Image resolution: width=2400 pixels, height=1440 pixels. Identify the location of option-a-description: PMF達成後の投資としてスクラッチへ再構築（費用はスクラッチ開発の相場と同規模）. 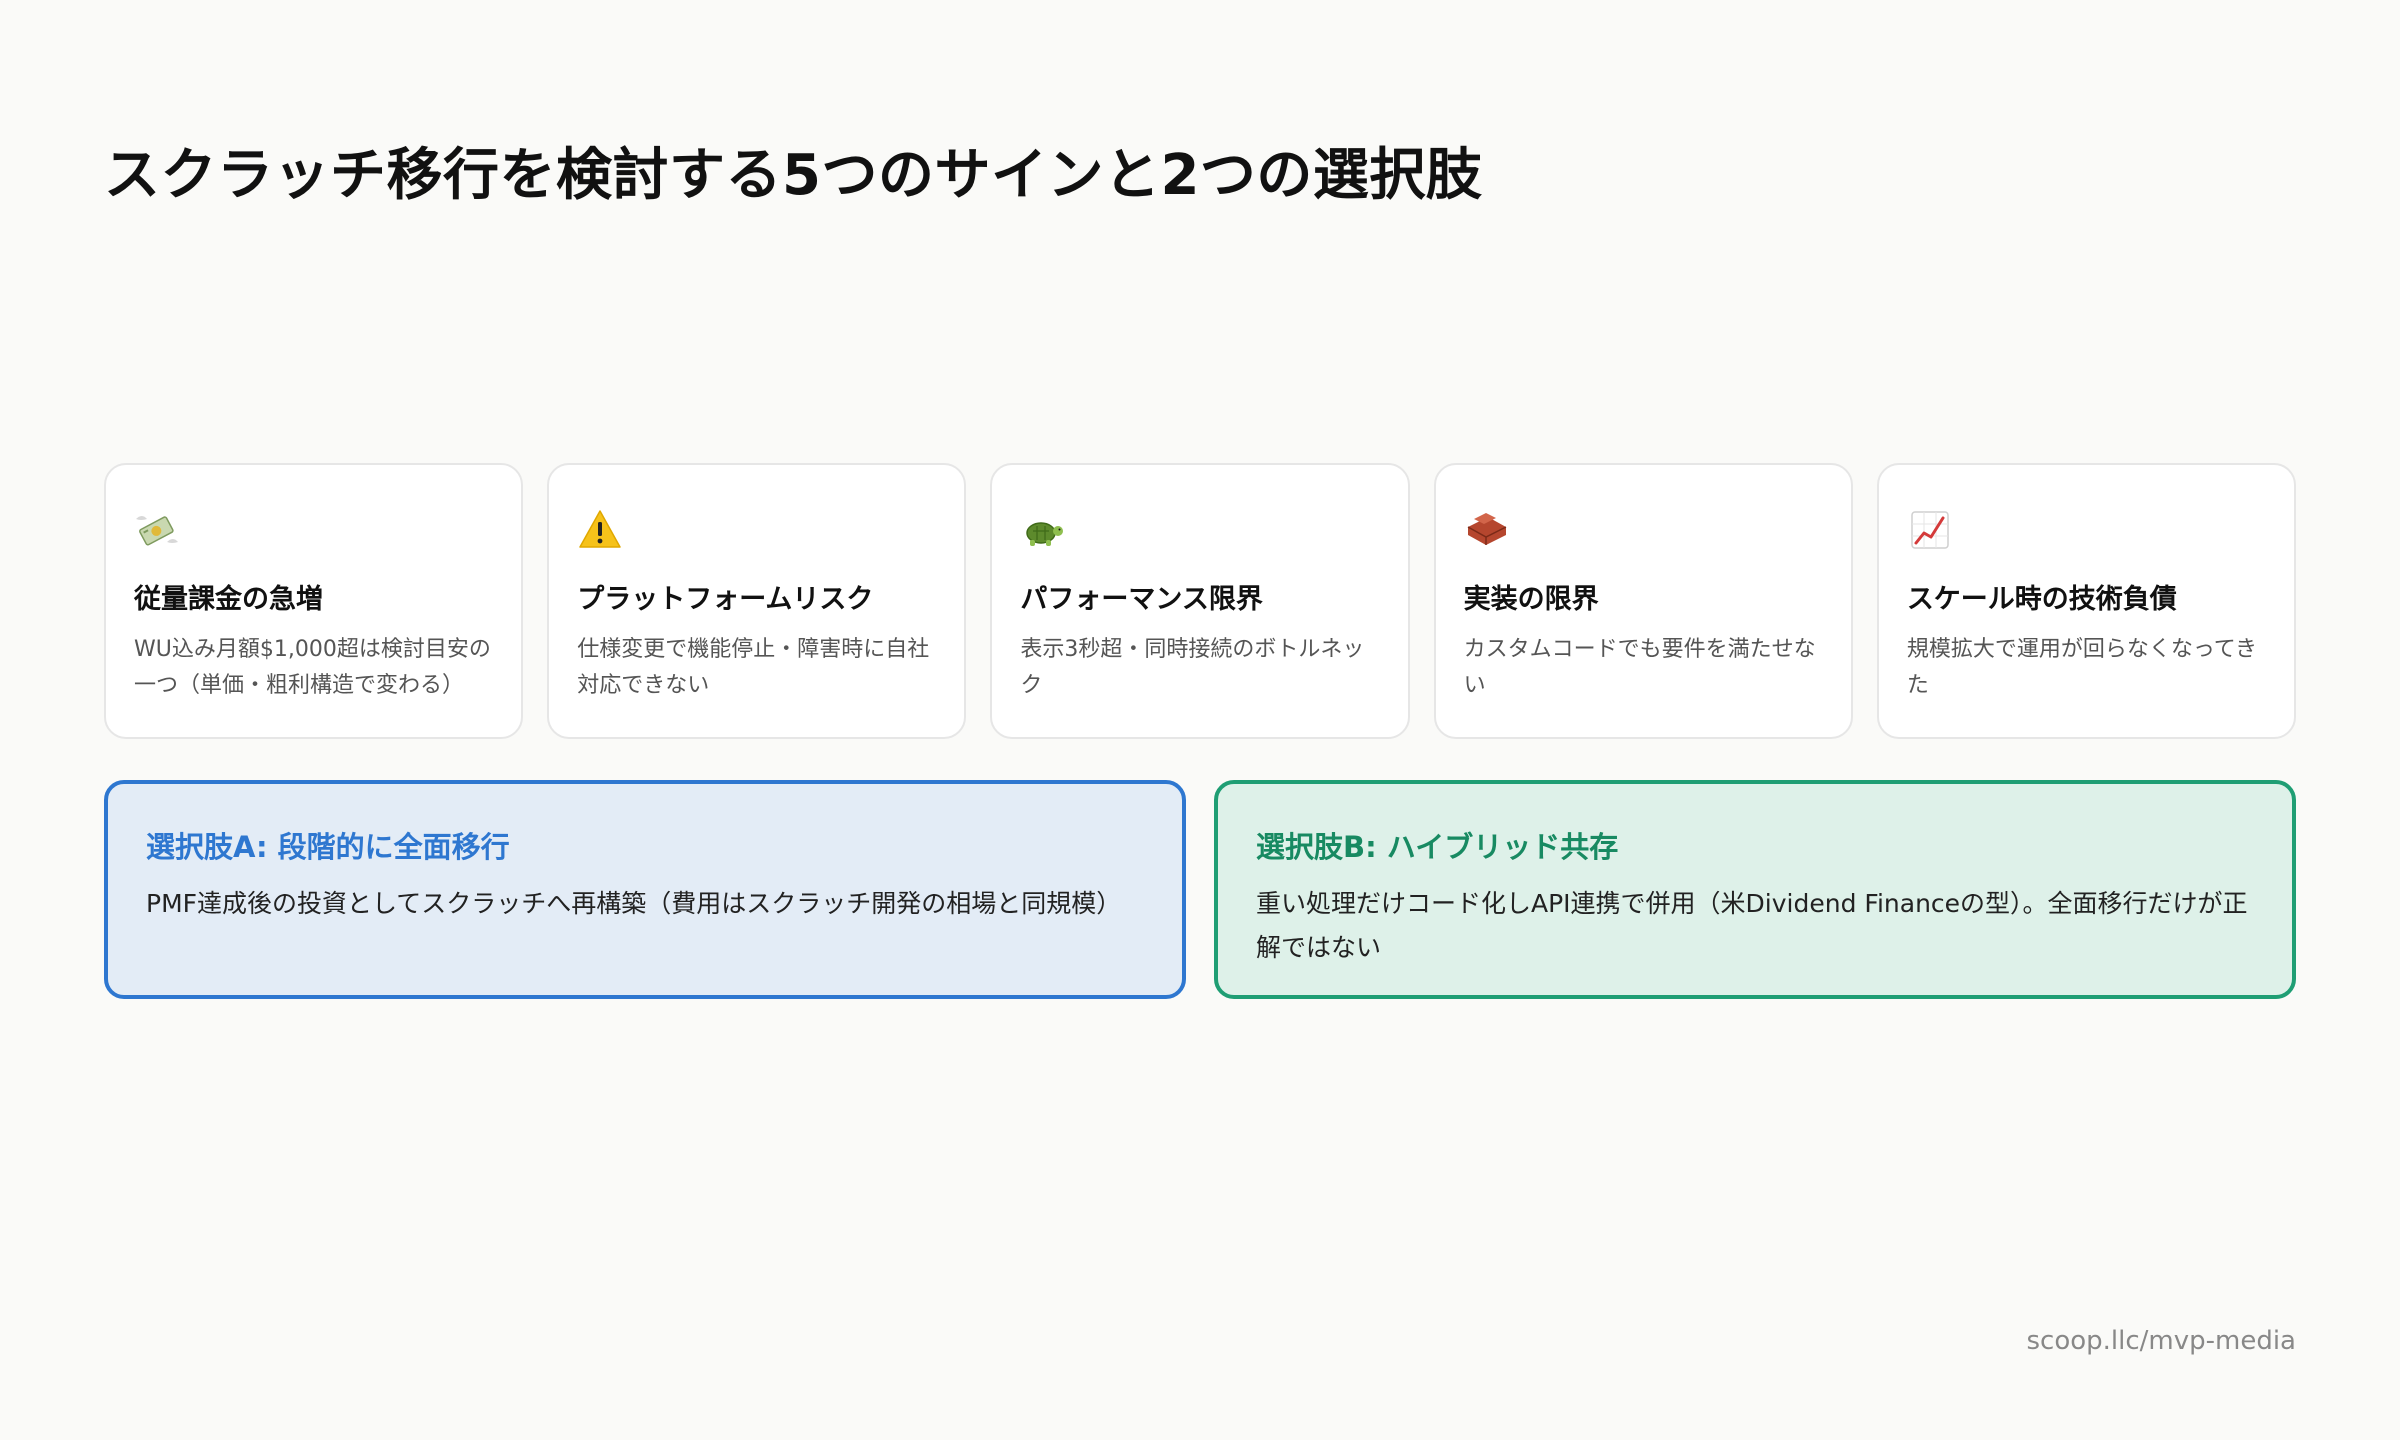
(634, 903).